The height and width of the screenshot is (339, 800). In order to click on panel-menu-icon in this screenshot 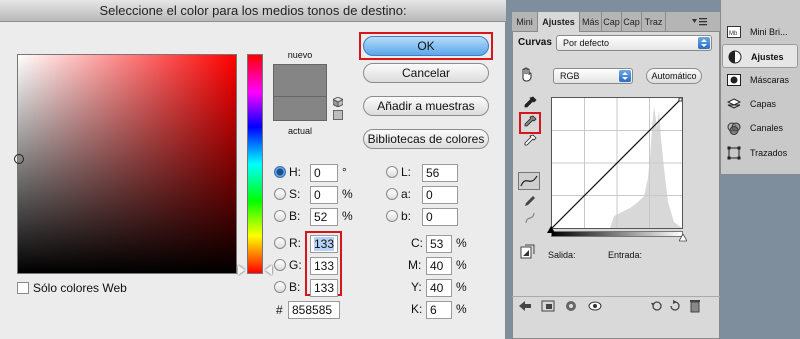, I will do `click(699, 22)`.